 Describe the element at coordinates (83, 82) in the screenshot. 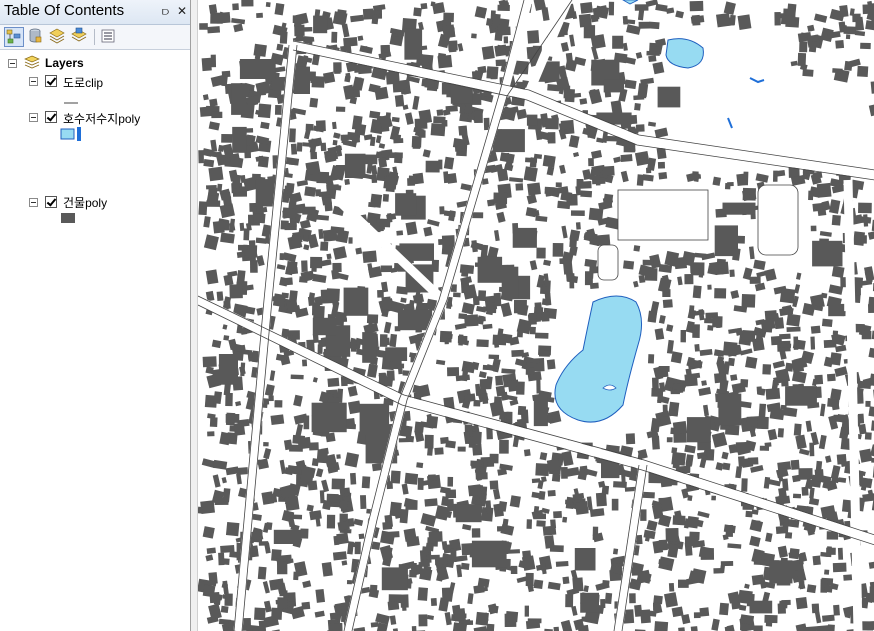

I see `layer-label-road: 도로clip` at that location.